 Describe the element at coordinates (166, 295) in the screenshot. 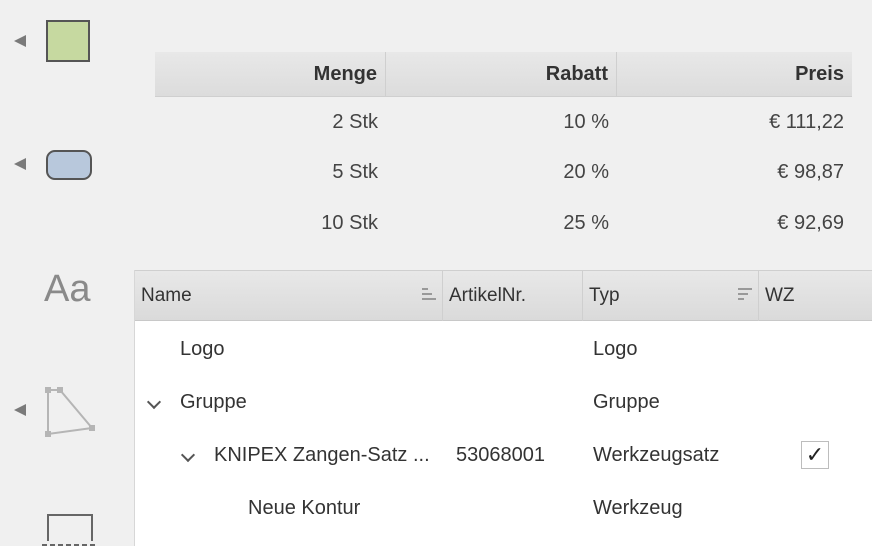

I see `column-header-label: Name` at that location.